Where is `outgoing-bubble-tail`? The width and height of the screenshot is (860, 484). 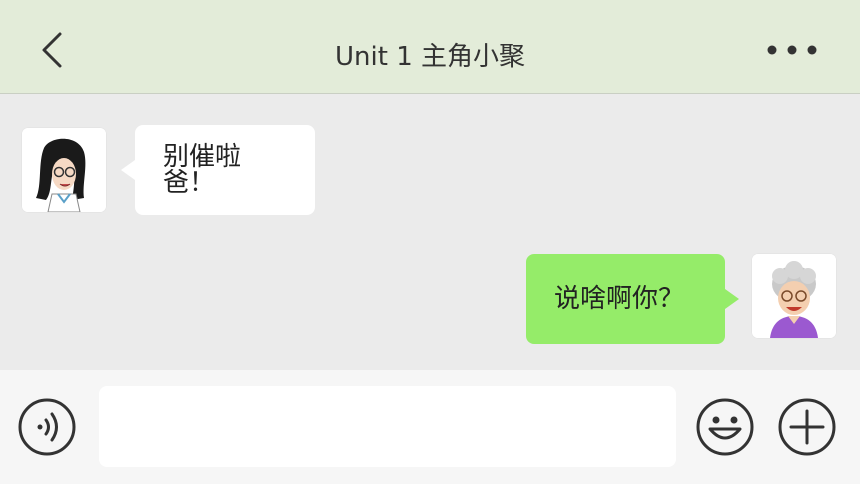 outgoing-bubble-tail is located at coordinates (732, 299).